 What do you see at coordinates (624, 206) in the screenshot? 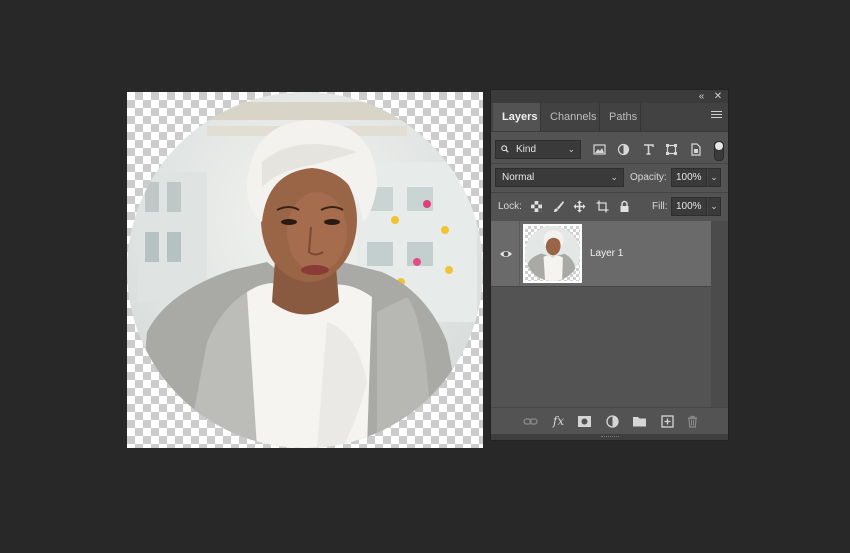
I see `lock-all-icon` at bounding box center [624, 206].